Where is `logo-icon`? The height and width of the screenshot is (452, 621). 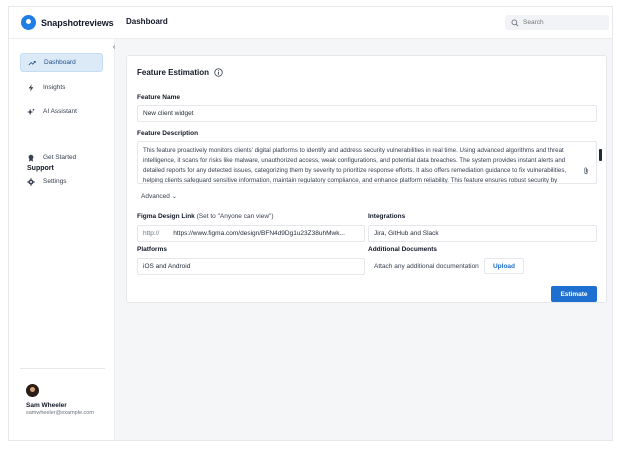
logo-icon is located at coordinates (28, 22).